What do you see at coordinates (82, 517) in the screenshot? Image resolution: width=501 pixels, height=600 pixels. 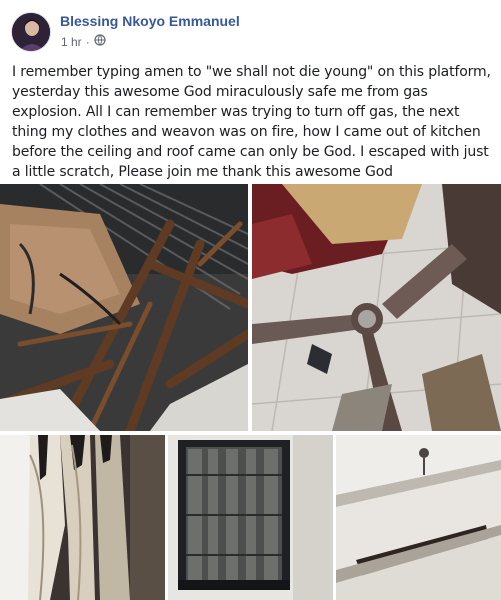 I see `photo-burnt-curtain` at bounding box center [82, 517].